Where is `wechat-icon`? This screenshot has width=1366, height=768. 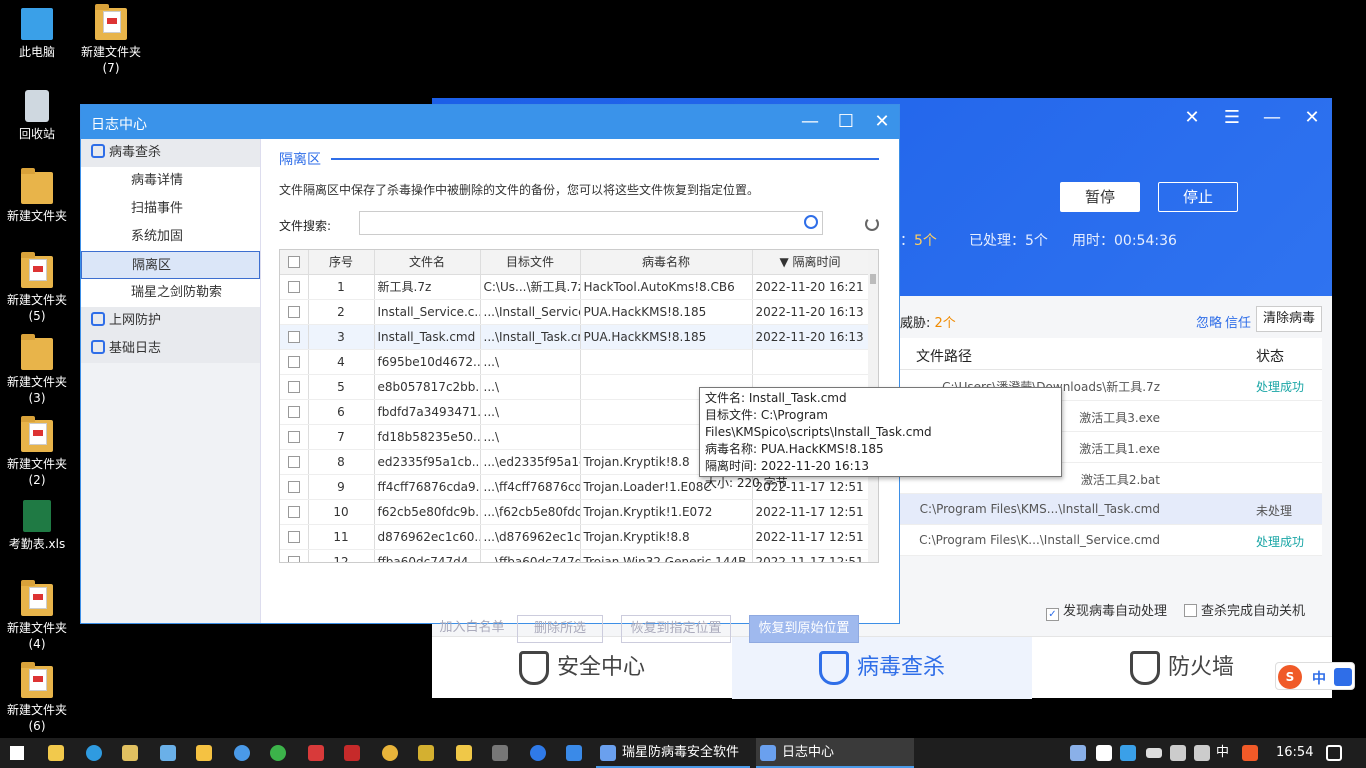 wechat-icon is located at coordinates (278, 753).